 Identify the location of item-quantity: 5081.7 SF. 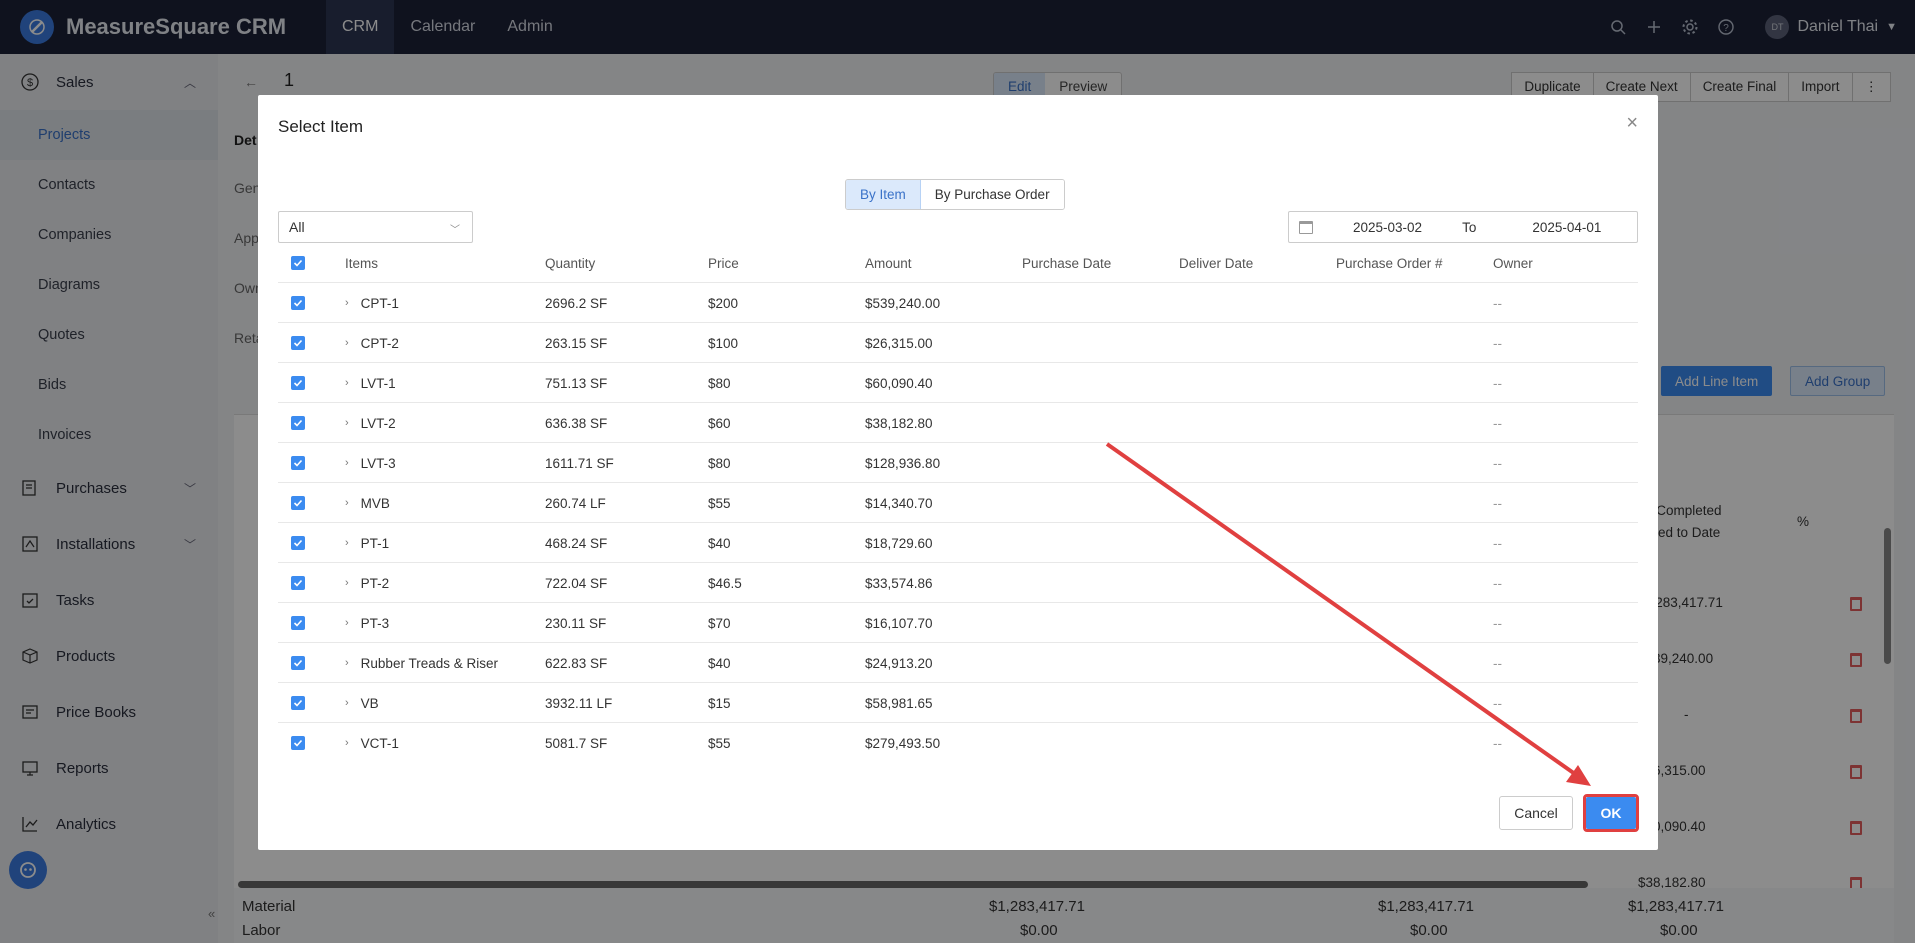
(576, 743).